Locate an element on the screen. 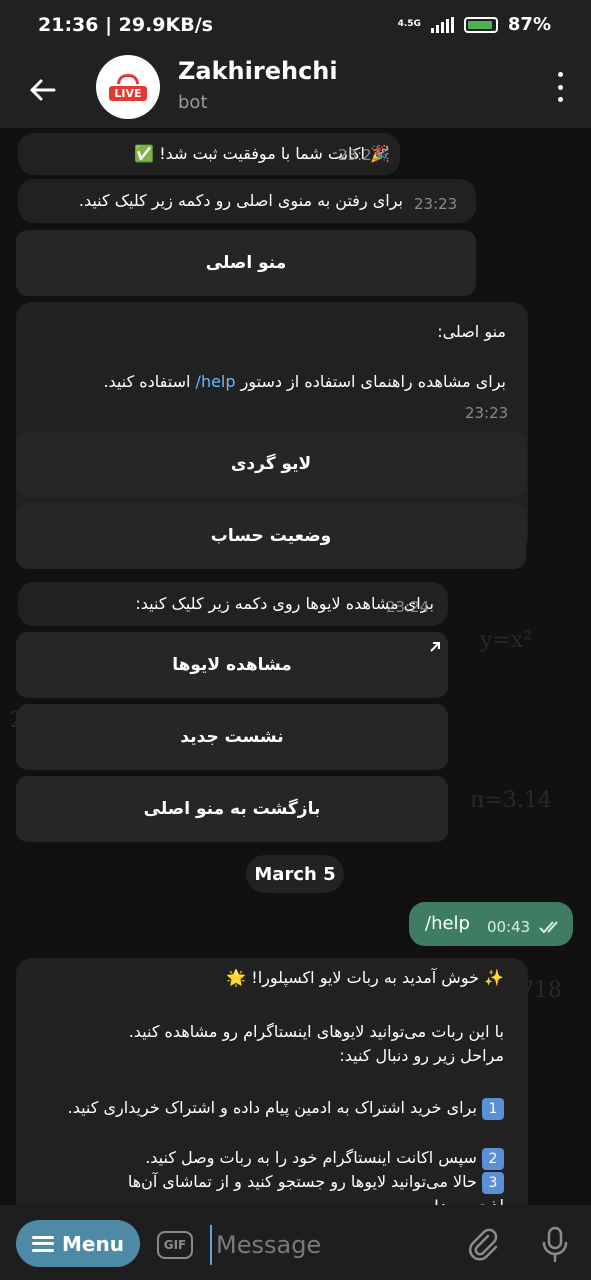  back-to-main-menu-button: بازگشت به منو اصلی is located at coordinates (232, 809).